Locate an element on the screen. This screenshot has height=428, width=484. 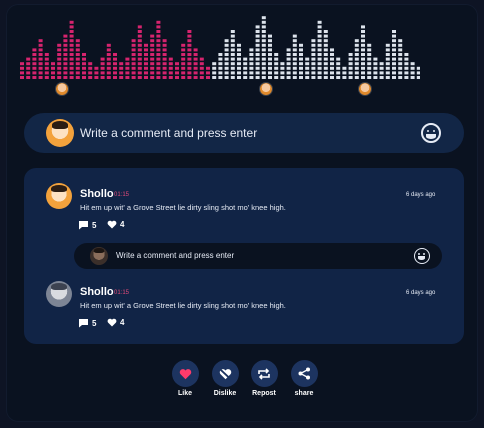
share-button: share is located at coordinates (304, 378).